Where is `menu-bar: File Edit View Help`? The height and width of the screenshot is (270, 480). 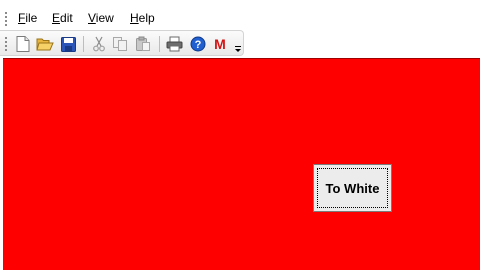
menu-bar: File Edit View Help is located at coordinates (240, 18).